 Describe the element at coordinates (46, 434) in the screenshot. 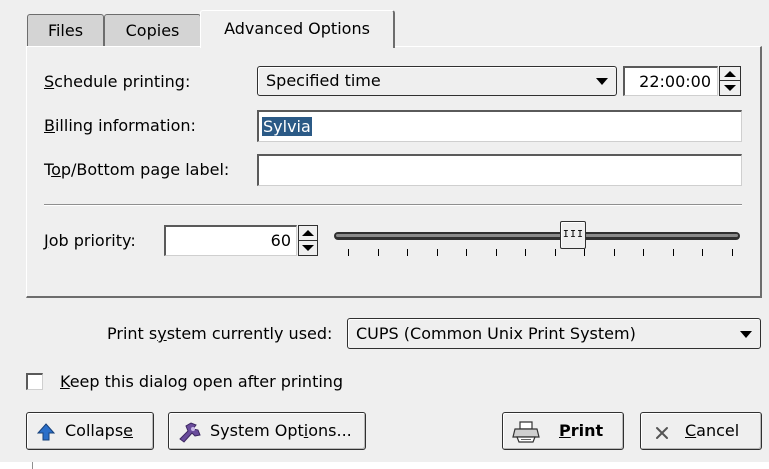

I see `arrow-up-icon` at that location.